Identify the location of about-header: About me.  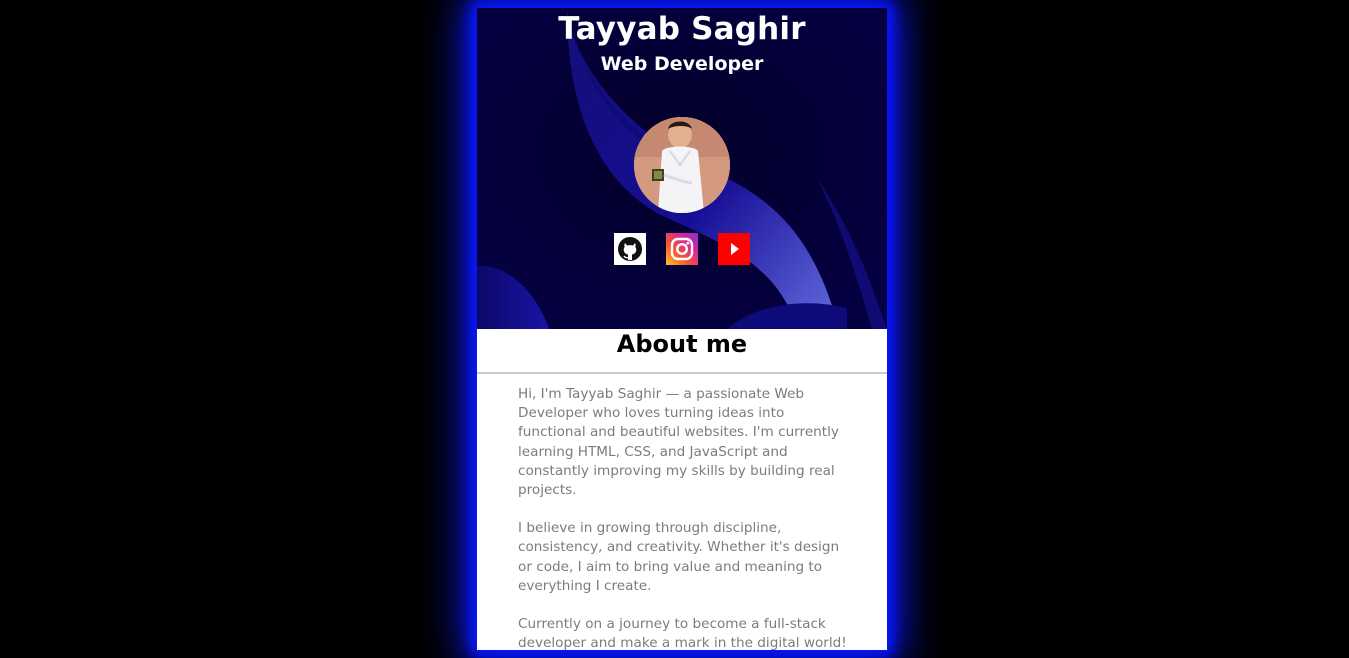
(682, 351).